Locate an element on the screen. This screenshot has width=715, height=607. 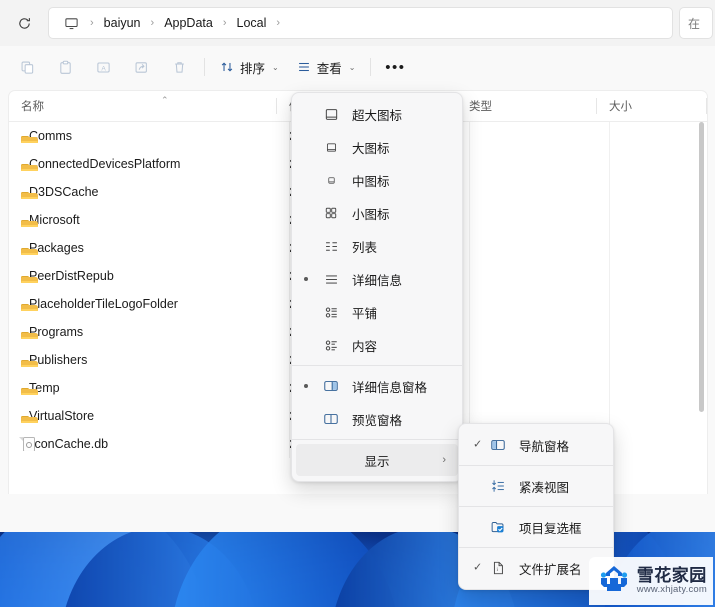
menu-item-label: 列表 is located at coordinates (365, 247).